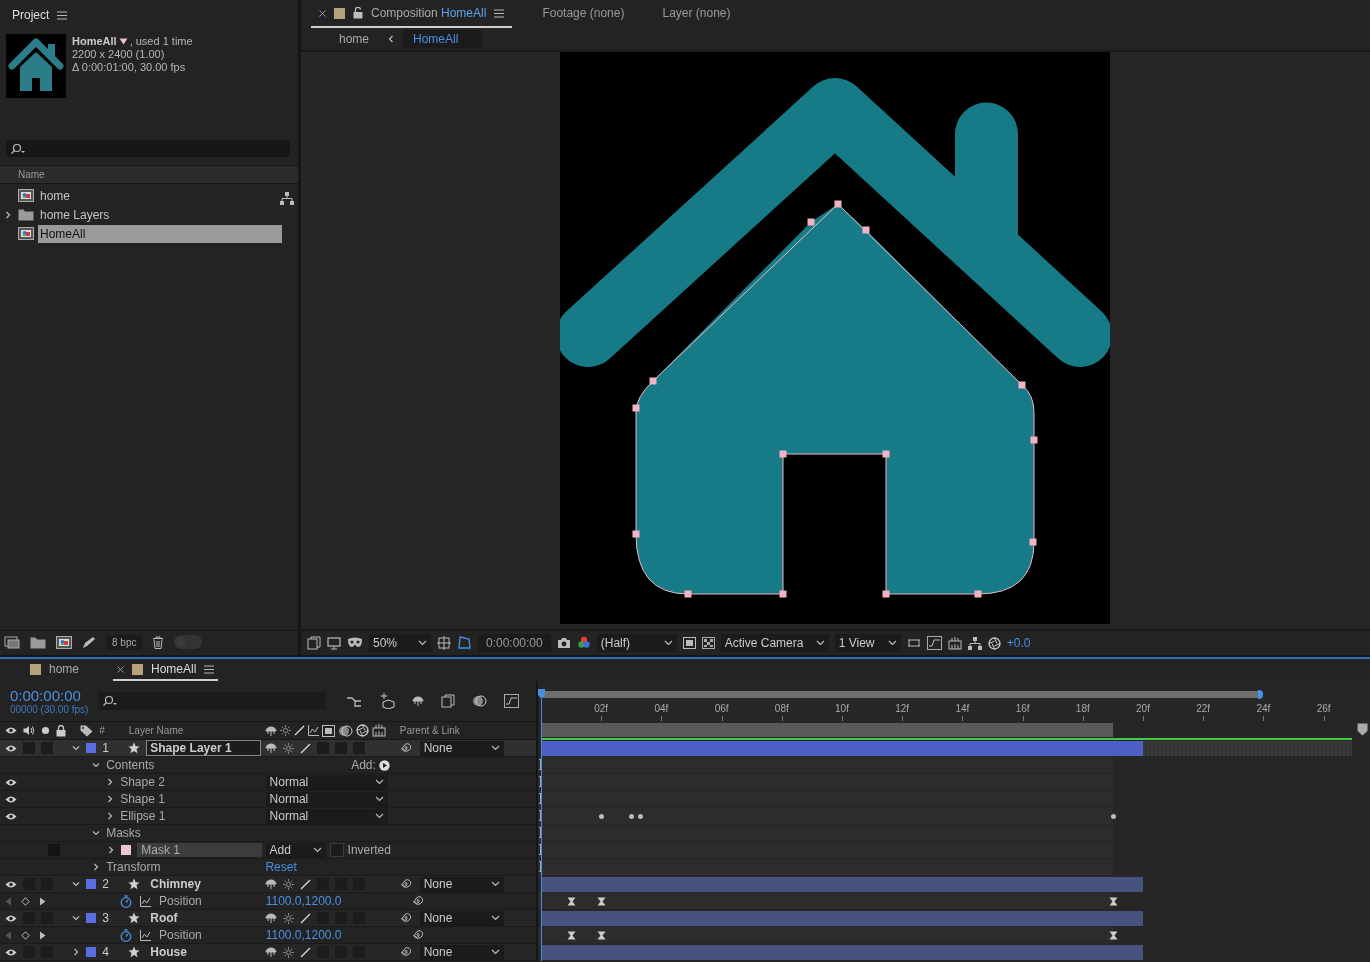 This screenshot has width=1370, height=962. Describe the element at coordinates (336, 850) in the screenshot. I see `inverted-checkbox` at that location.